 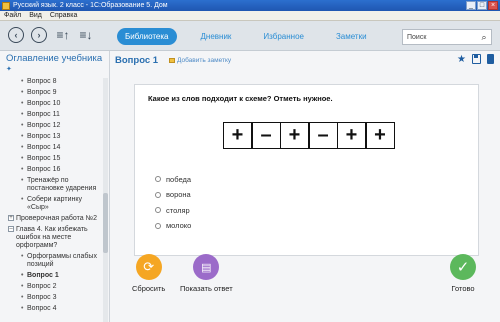 What do you see at coordinates (105, 223) in the screenshot?
I see `scrollbar-thumb` at bounding box center [105, 223].